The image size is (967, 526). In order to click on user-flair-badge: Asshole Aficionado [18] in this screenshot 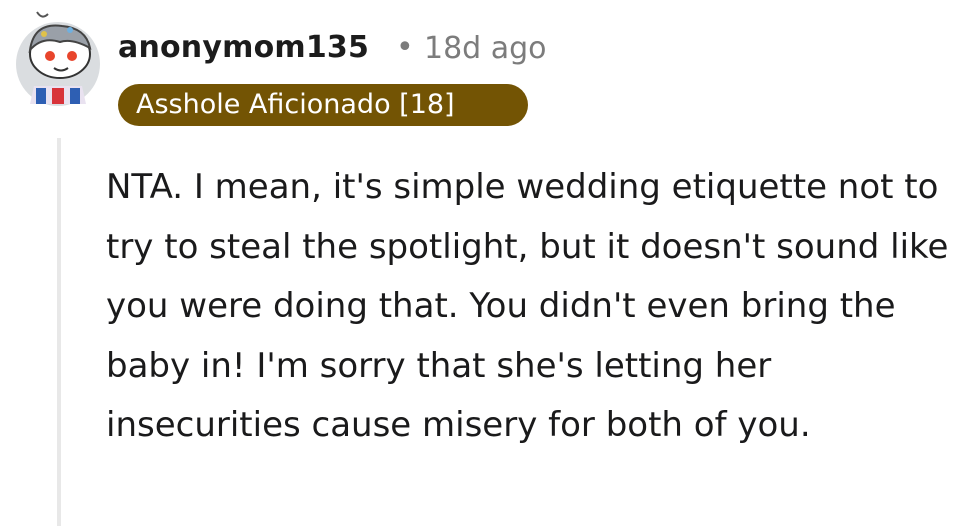, I will do `click(323, 105)`.